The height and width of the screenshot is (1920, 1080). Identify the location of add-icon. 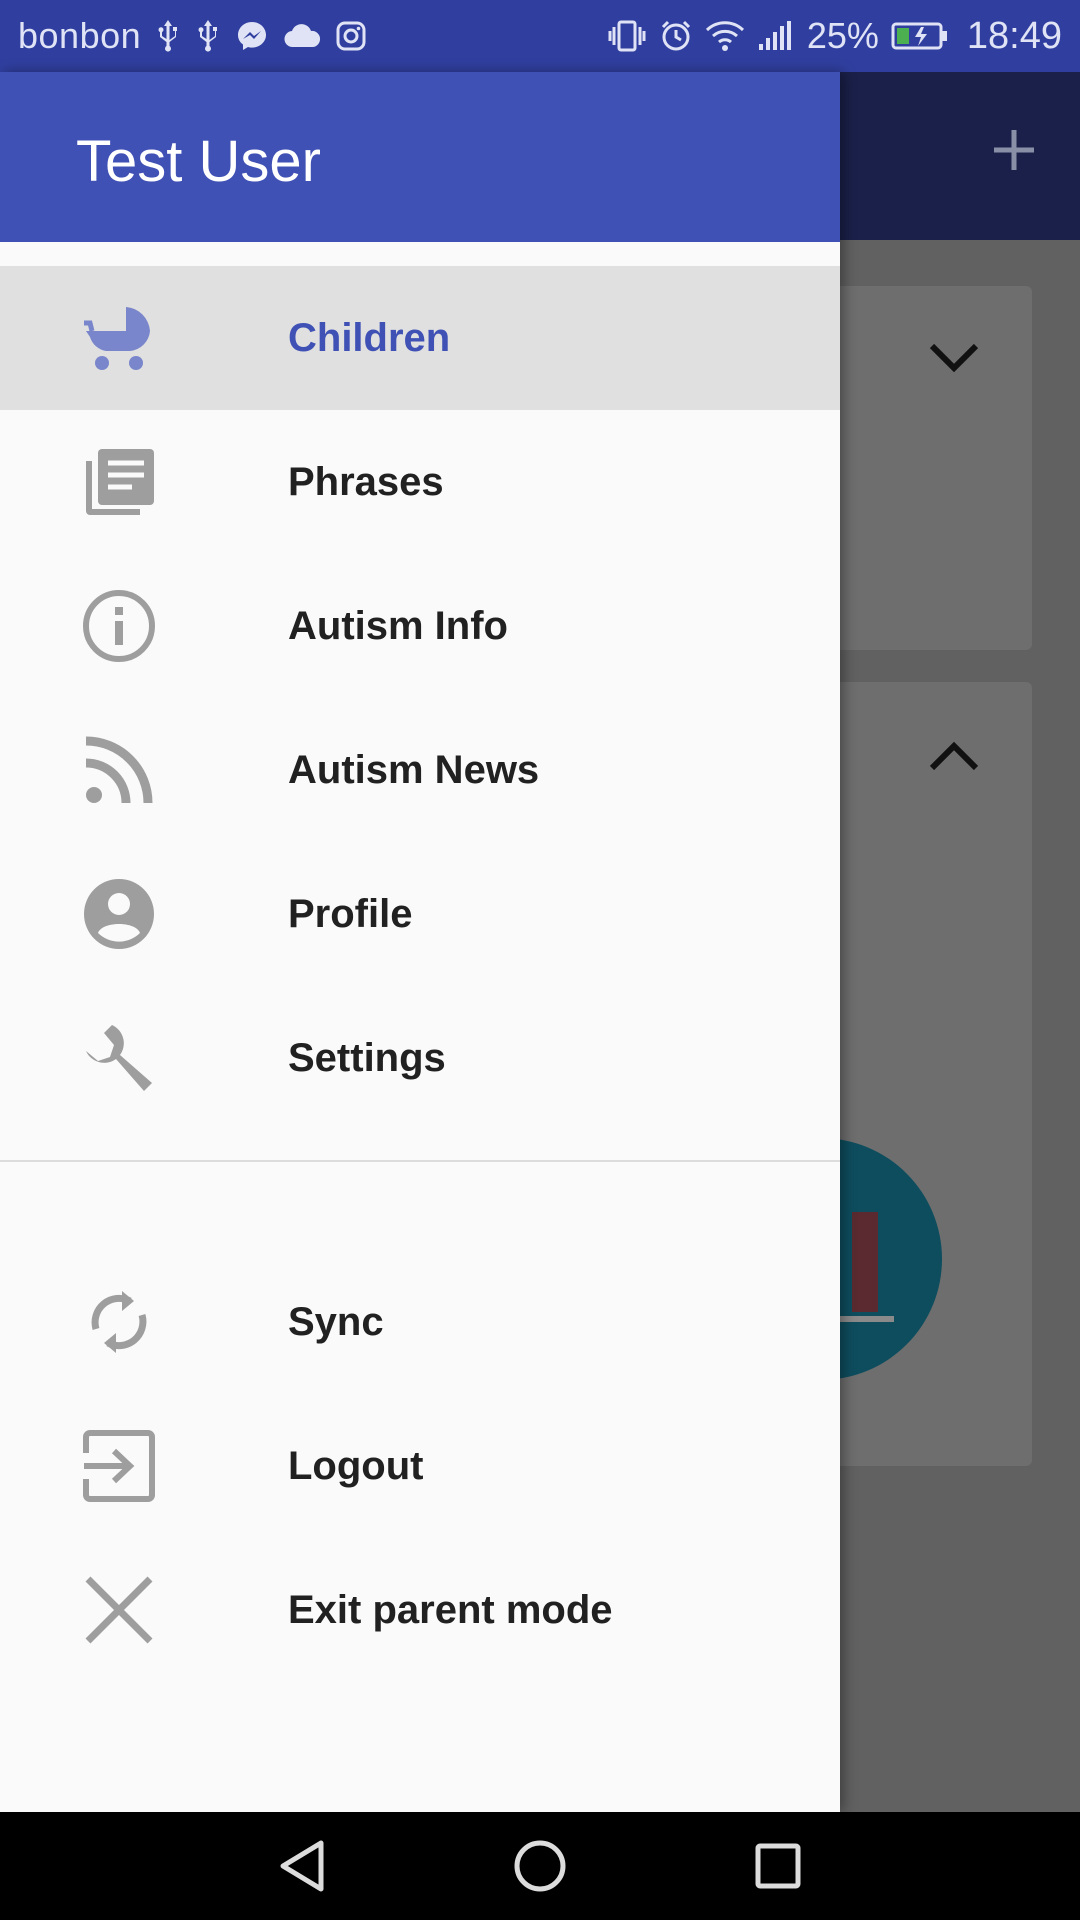
(1014, 150).